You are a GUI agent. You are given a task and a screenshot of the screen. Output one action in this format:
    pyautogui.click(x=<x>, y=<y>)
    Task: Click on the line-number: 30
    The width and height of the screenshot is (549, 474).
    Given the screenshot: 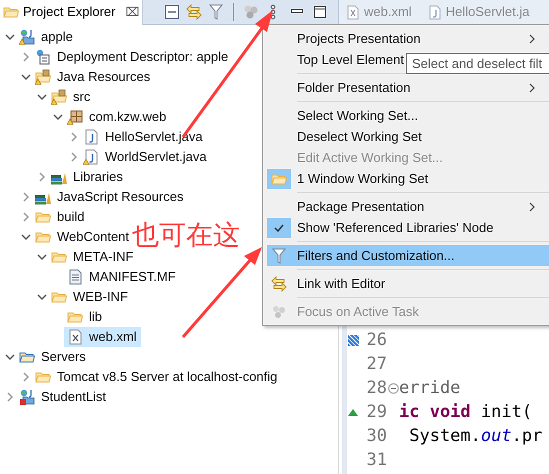 What is the action you would take?
    pyautogui.click(x=376, y=436)
    